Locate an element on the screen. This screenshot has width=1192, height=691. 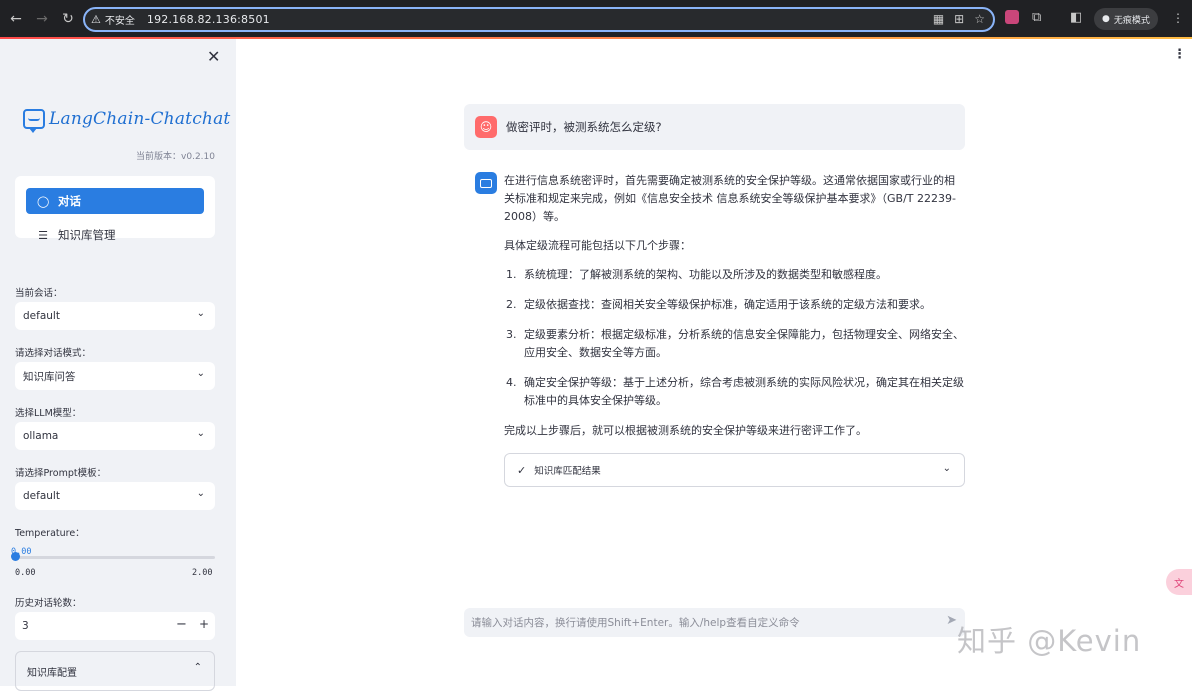
kb-result-expander: ✓ 知识库匹配结果 ⌄ is located at coordinates (734, 470).